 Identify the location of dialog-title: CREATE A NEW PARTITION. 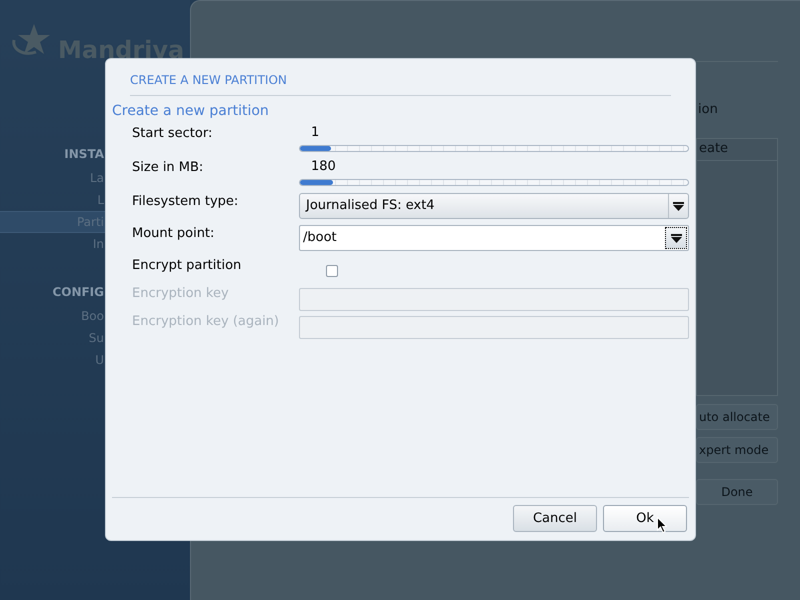
(208, 80).